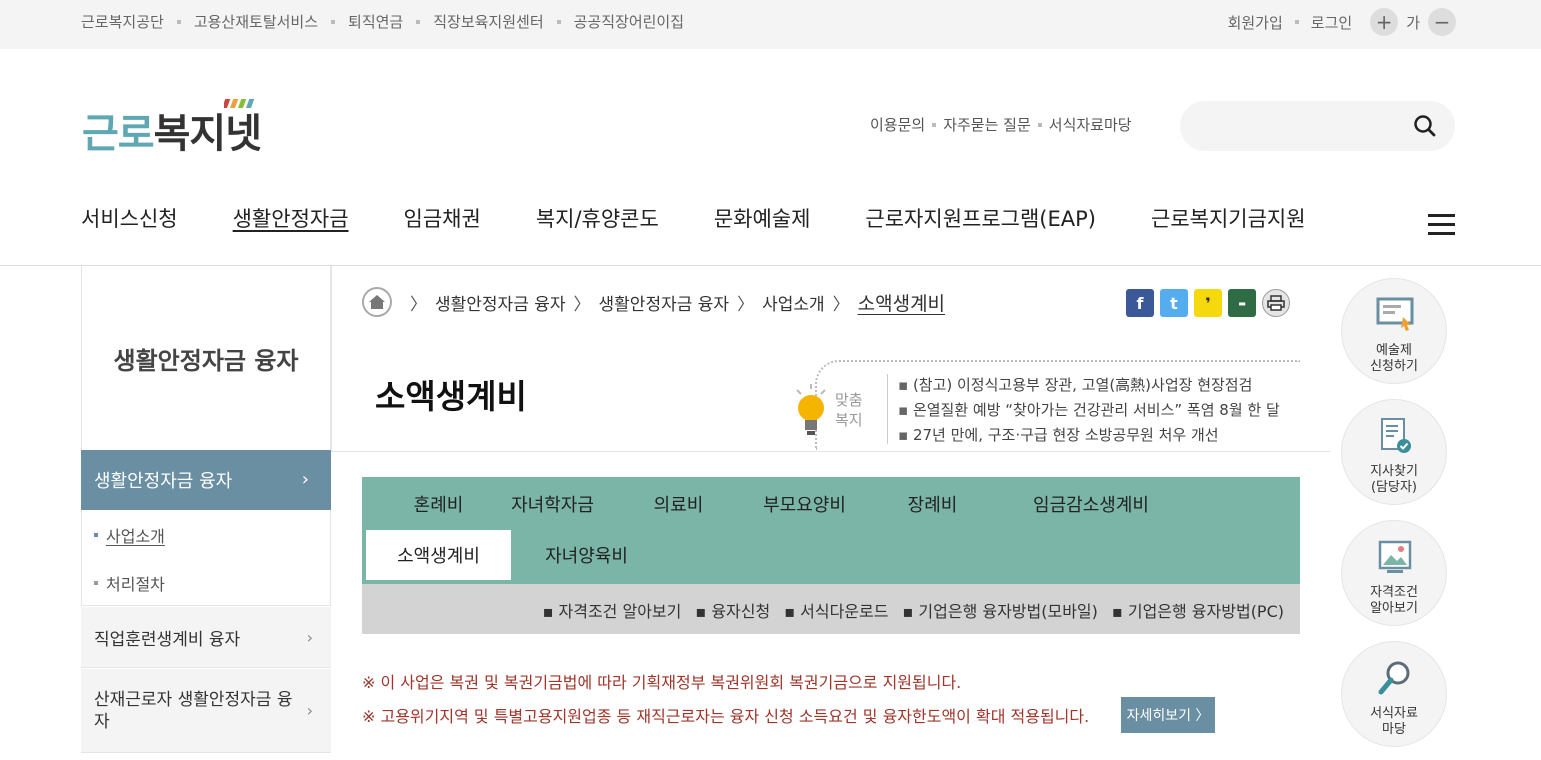 The width and height of the screenshot is (1541, 760). I want to click on sidebar-sub-label: 사업소개, so click(135, 536).